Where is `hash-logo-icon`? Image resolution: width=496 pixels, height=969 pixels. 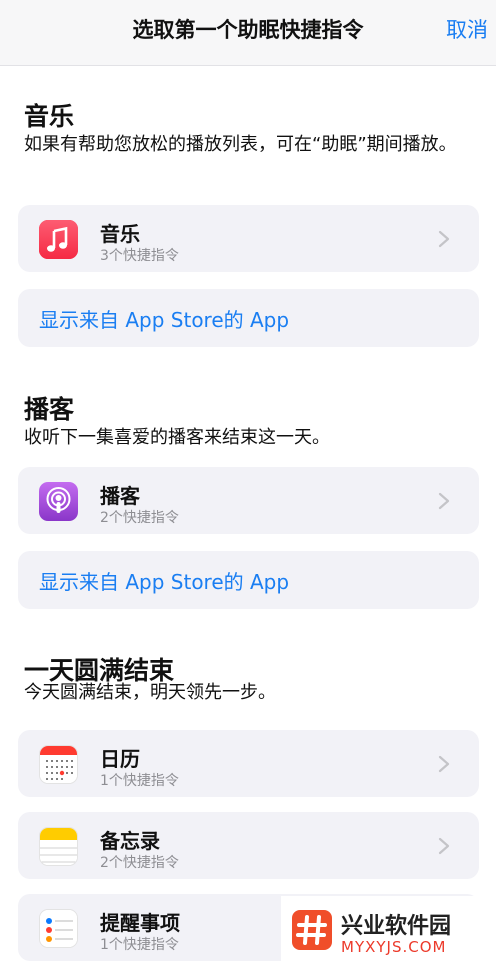 hash-logo-icon is located at coordinates (312, 930).